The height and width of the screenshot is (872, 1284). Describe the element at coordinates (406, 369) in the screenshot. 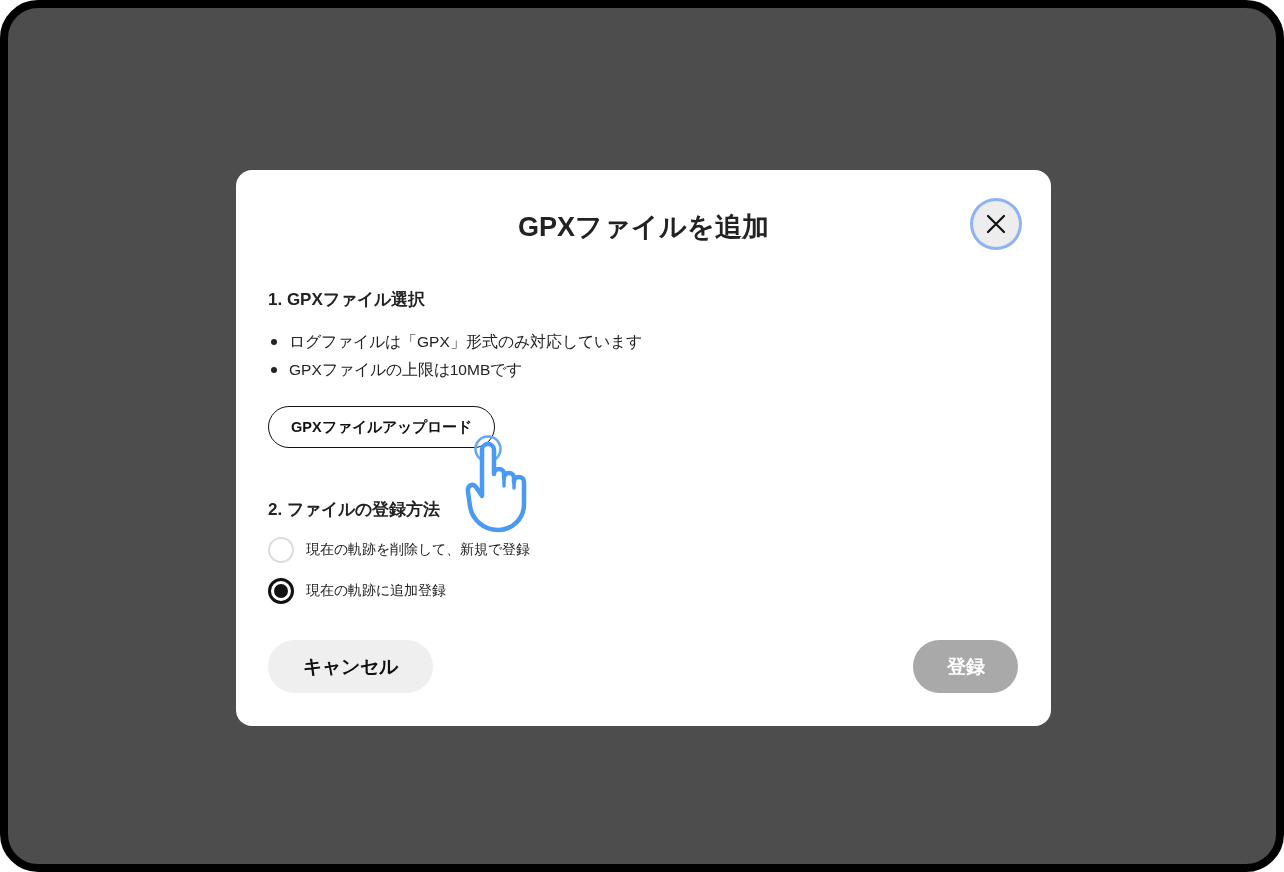

I see `note-text: GPXファイルの上限は10MBです` at that location.